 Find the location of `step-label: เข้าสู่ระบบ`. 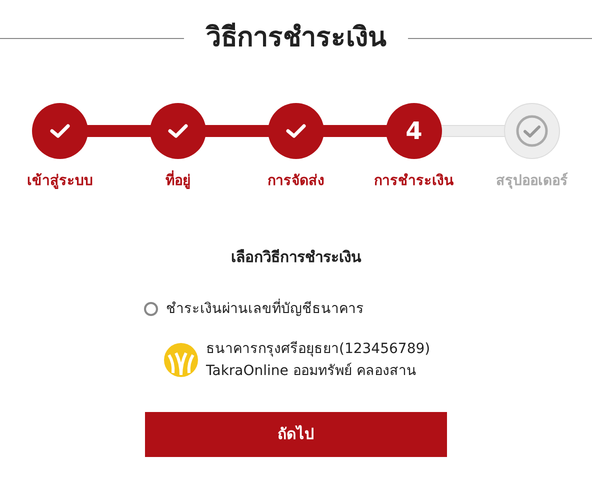

step-label: เข้าสู่ระบบ is located at coordinates (60, 181).